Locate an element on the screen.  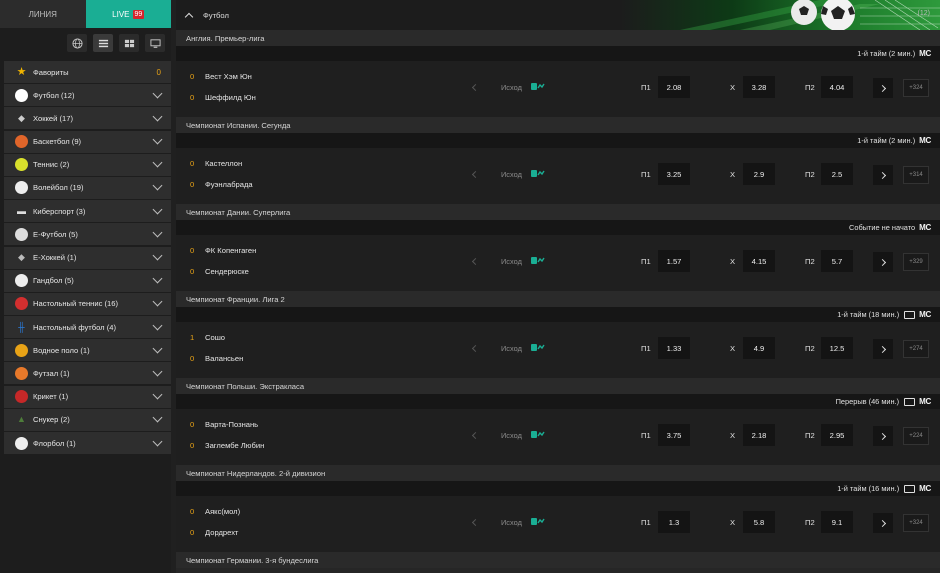
team-home: 0 ФК Копенгаген is located at coordinates (223, 250).